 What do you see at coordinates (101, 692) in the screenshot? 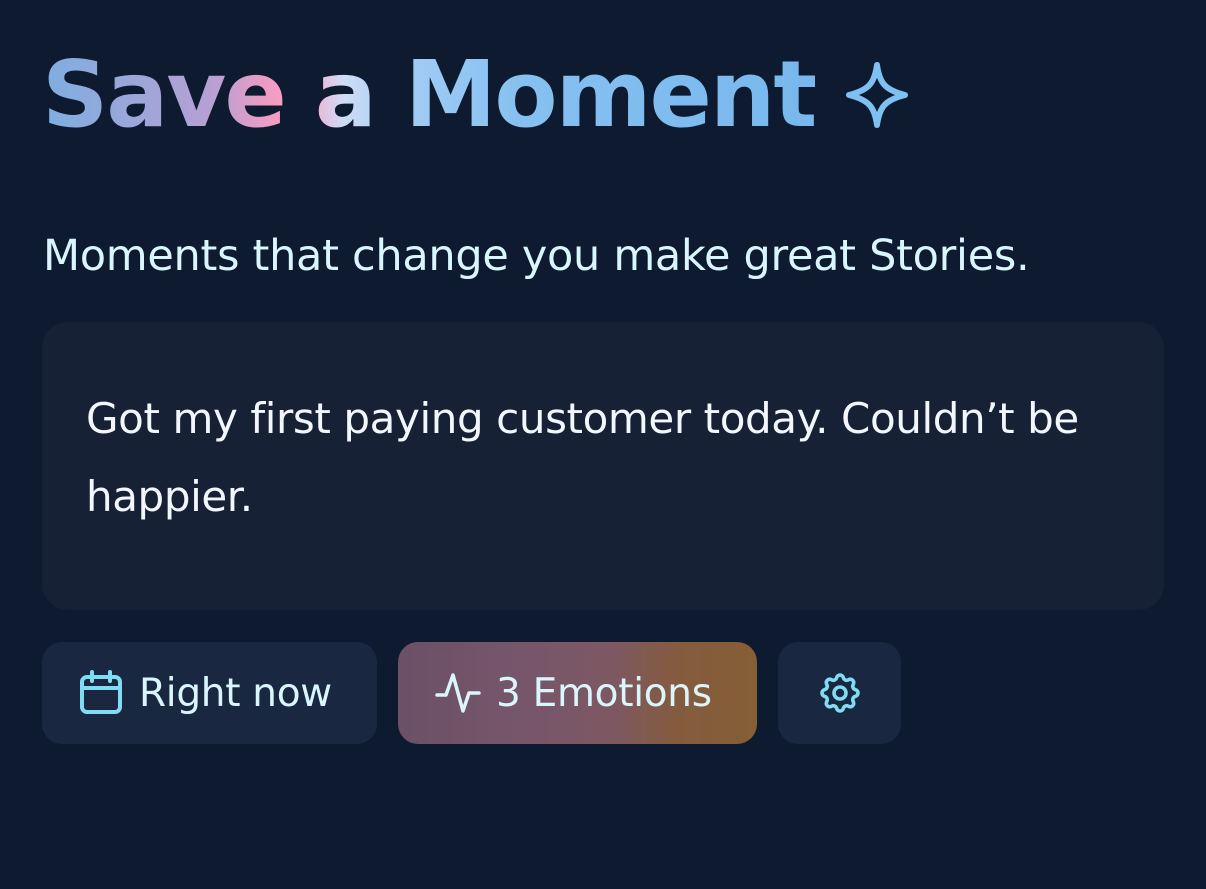
I see `calendar-icon` at bounding box center [101, 692].